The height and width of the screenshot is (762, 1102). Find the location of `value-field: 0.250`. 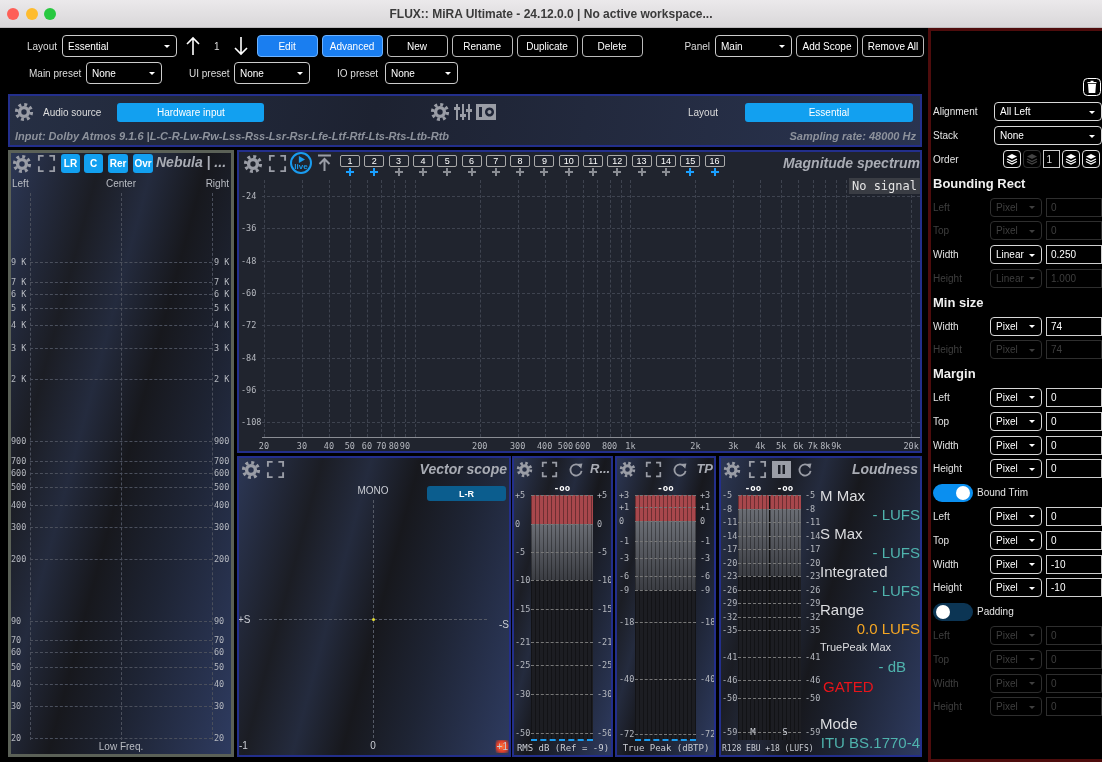

value-field: 0.250 is located at coordinates (1074, 255).